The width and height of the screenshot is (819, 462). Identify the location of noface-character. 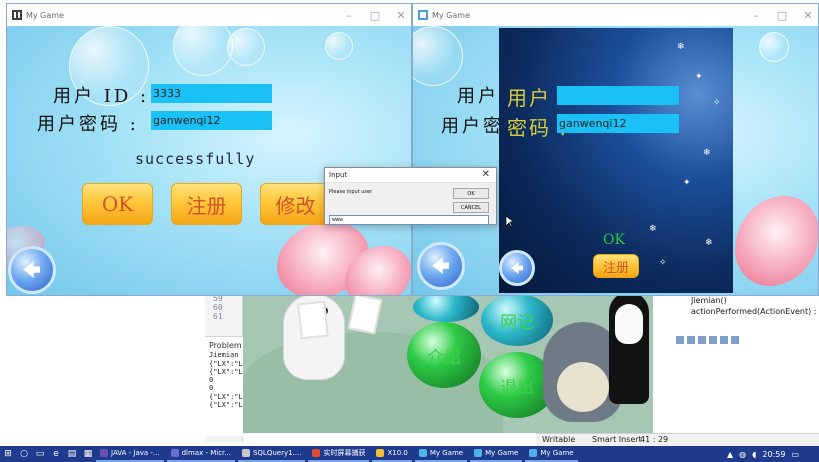
(629, 348).